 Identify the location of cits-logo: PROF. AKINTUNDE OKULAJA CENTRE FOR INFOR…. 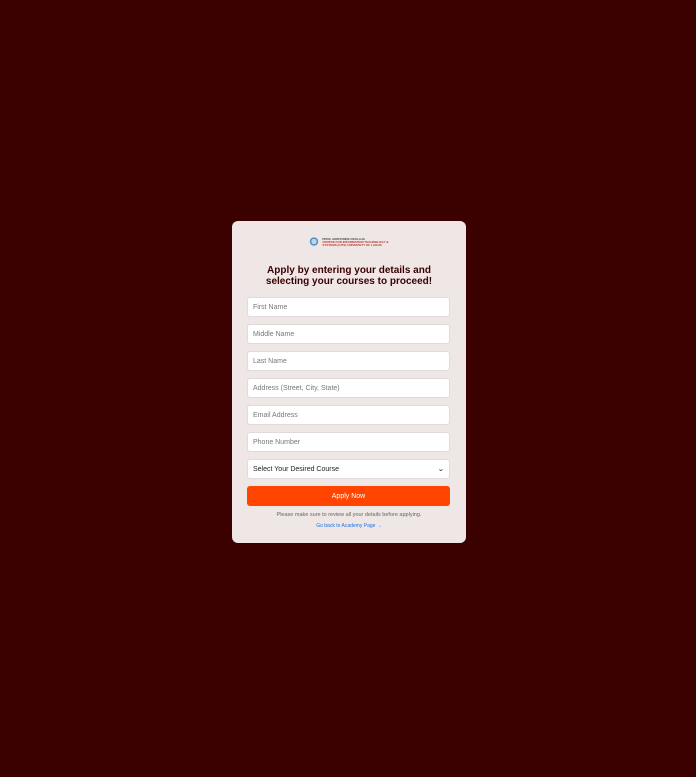
(349, 242).